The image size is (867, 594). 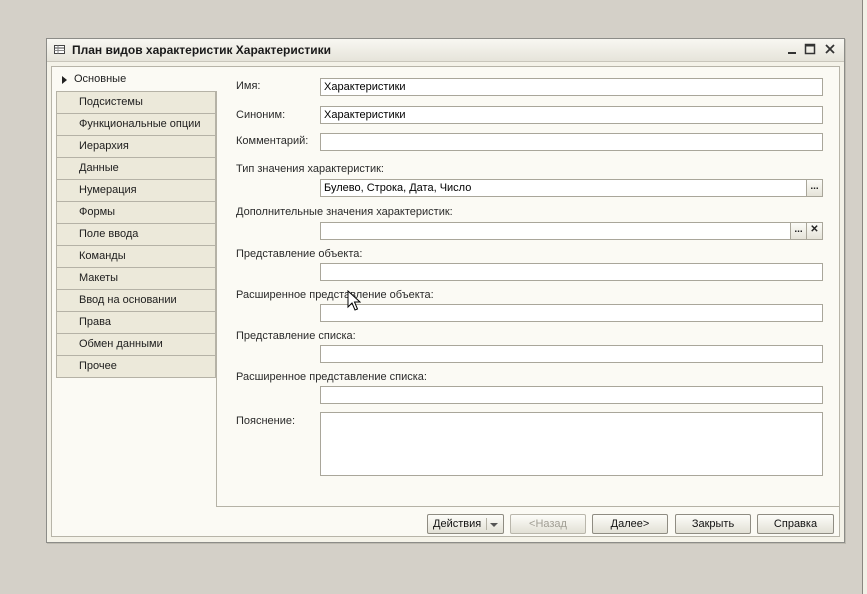 What do you see at coordinates (571, 142) in the screenshot?
I see `comment-field` at bounding box center [571, 142].